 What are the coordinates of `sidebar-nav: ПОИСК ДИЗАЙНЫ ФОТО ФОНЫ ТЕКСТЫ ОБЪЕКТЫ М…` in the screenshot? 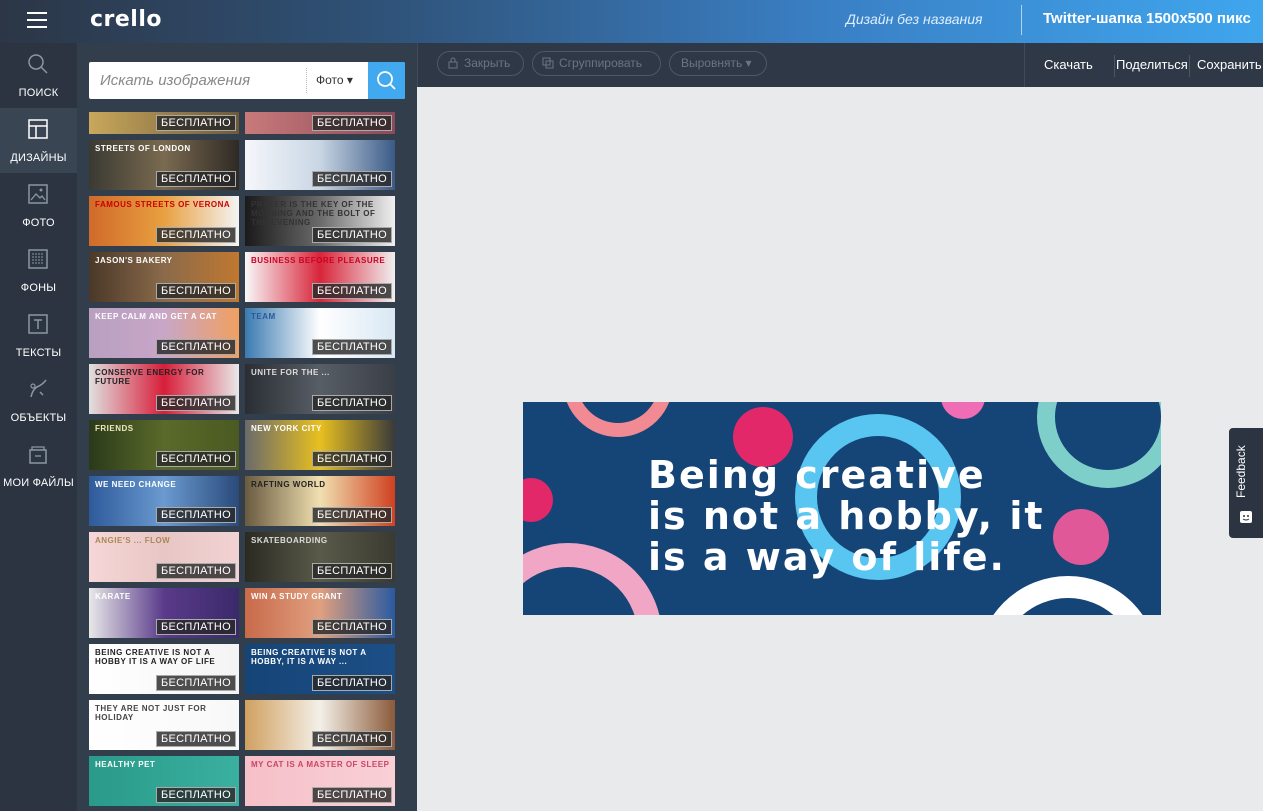 It's located at (38, 427).